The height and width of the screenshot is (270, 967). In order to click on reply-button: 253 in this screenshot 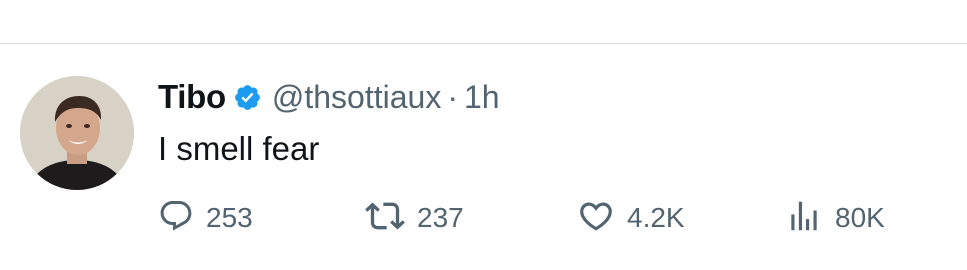, I will do `click(205, 218)`.